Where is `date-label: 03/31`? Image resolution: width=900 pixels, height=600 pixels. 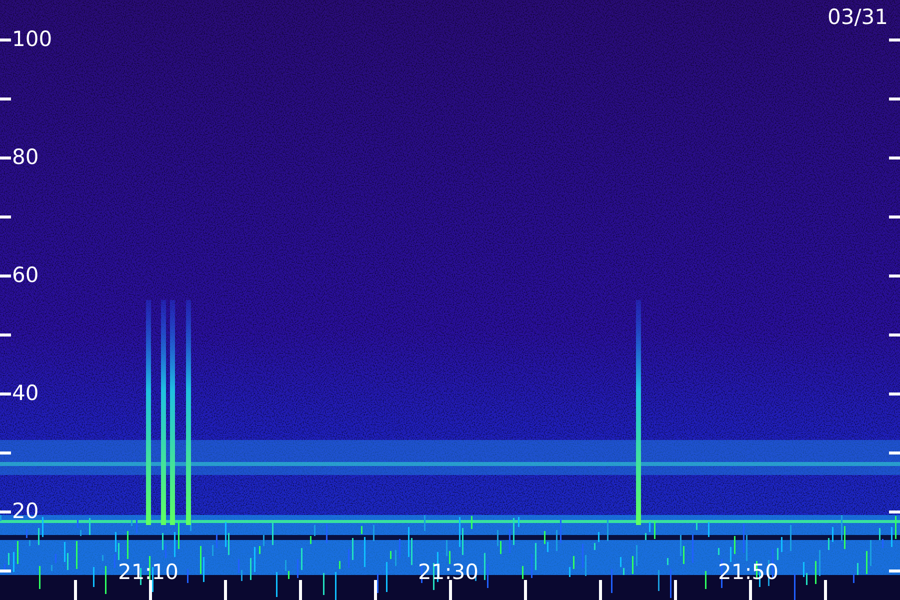 date-label: 03/31 is located at coordinates (857, 17).